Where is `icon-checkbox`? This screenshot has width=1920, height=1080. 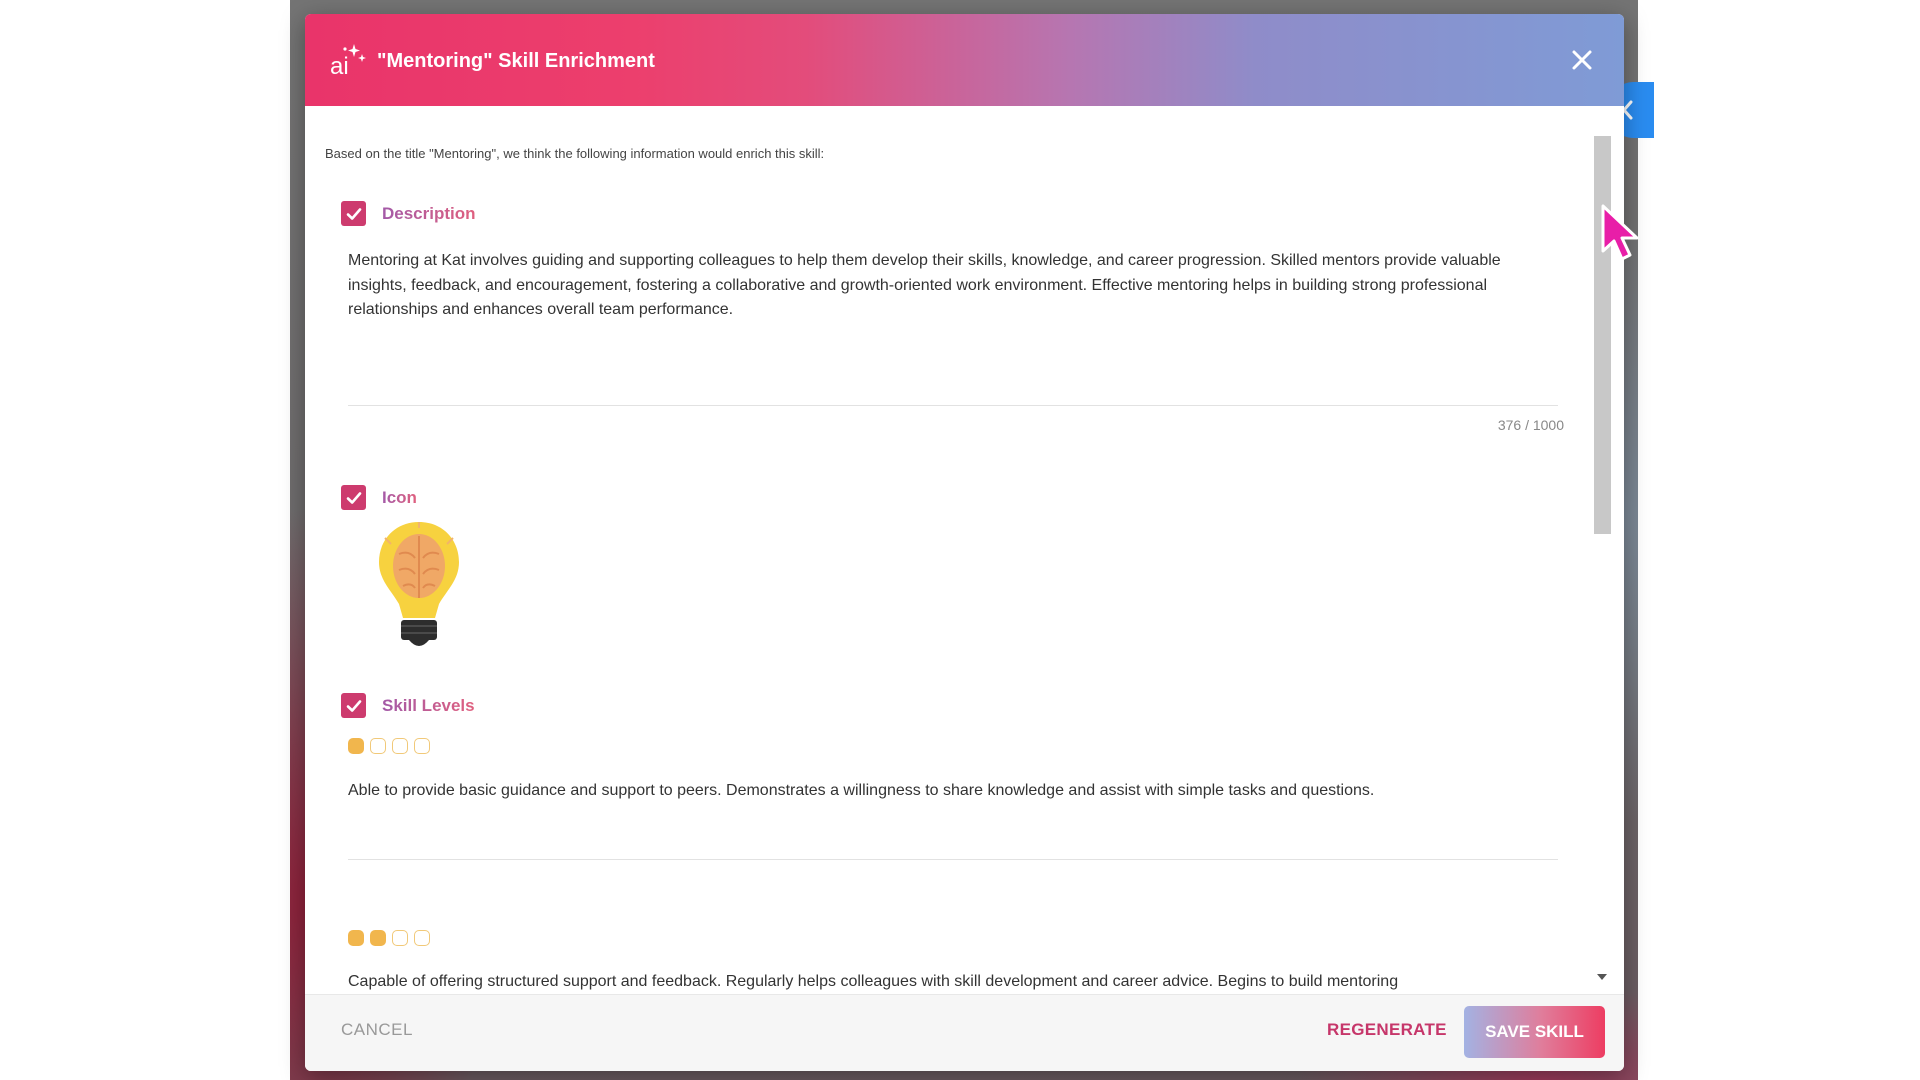 icon-checkbox is located at coordinates (353, 497).